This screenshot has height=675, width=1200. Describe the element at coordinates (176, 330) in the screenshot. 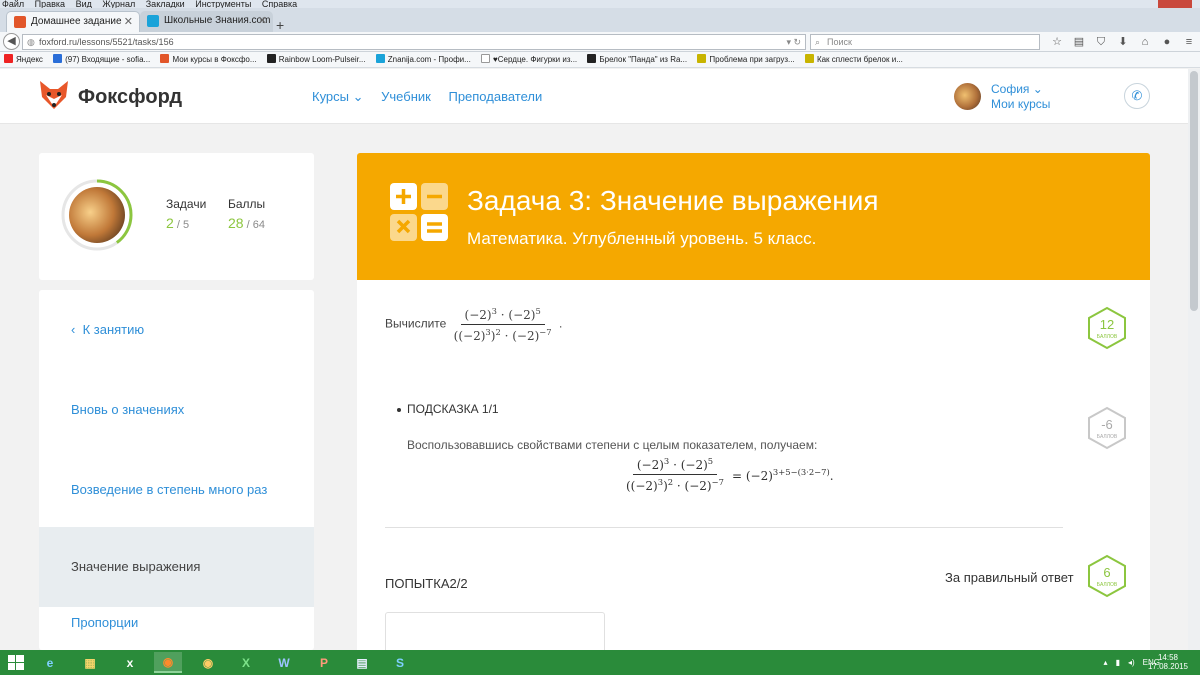

I see `back-to-lesson-link: ‹ К занятию` at that location.